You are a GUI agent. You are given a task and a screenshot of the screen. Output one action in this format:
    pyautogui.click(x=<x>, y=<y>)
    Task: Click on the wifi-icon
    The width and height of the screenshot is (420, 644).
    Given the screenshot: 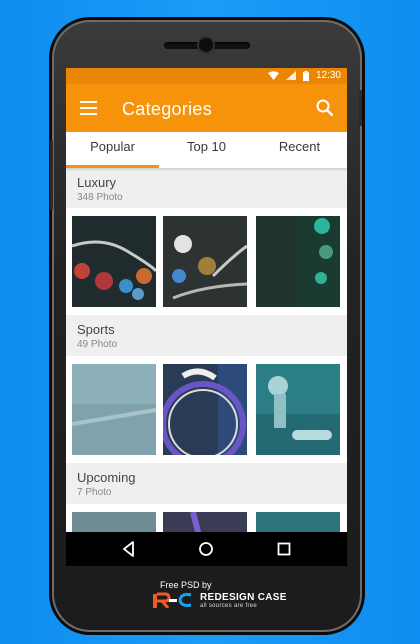 What is the action you would take?
    pyautogui.click(x=273, y=75)
    